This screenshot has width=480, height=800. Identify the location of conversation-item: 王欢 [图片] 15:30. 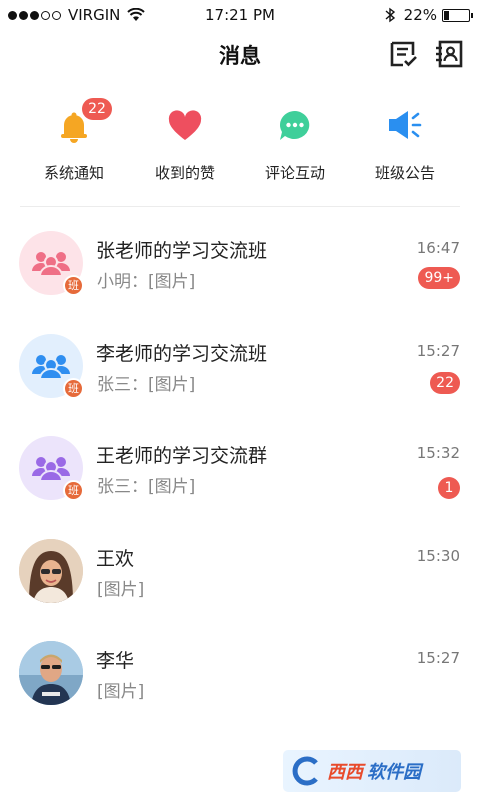
(240, 566).